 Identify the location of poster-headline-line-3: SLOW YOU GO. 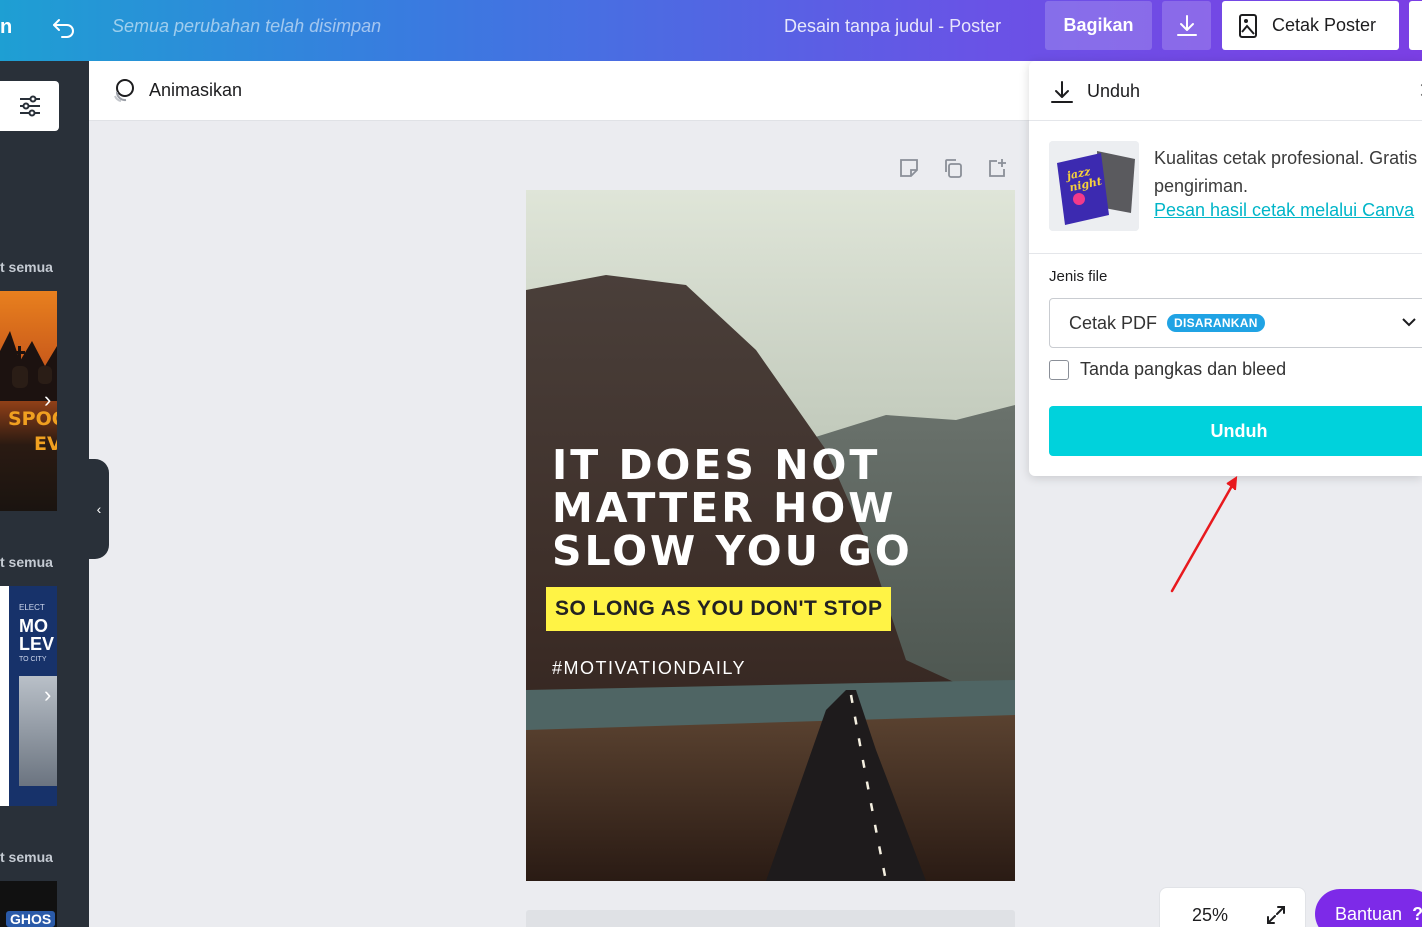
(732, 551).